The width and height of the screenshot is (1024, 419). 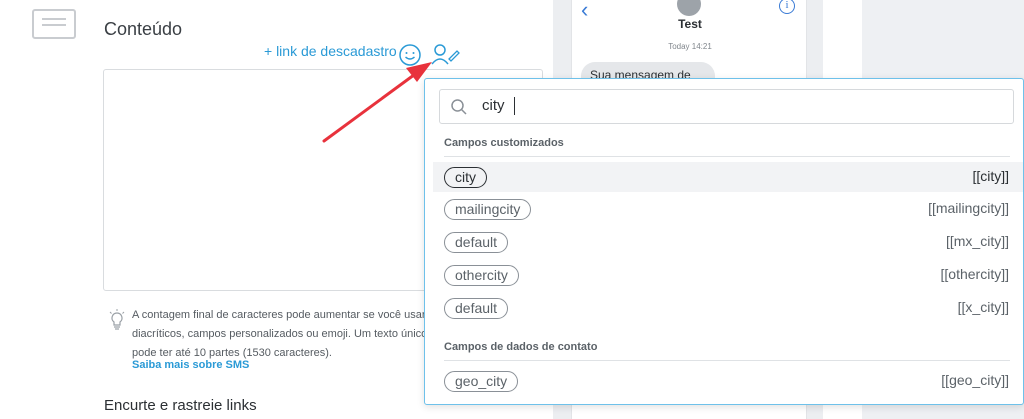 What do you see at coordinates (54, 24) in the screenshot?
I see `template-icon` at bounding box center [54, 24].